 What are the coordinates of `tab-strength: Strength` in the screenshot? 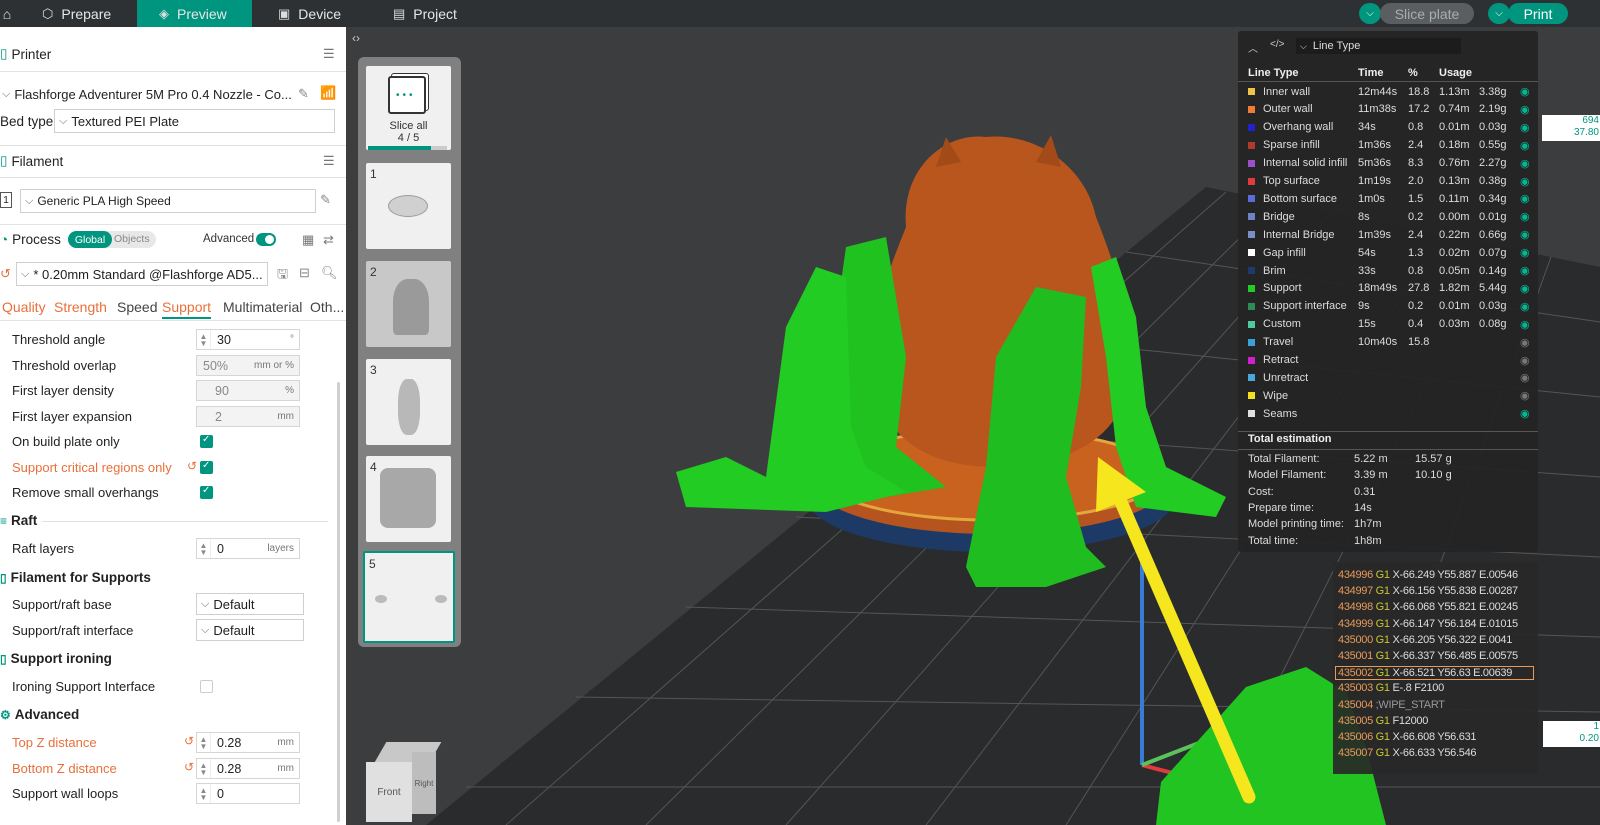 It's located at (80, 307).